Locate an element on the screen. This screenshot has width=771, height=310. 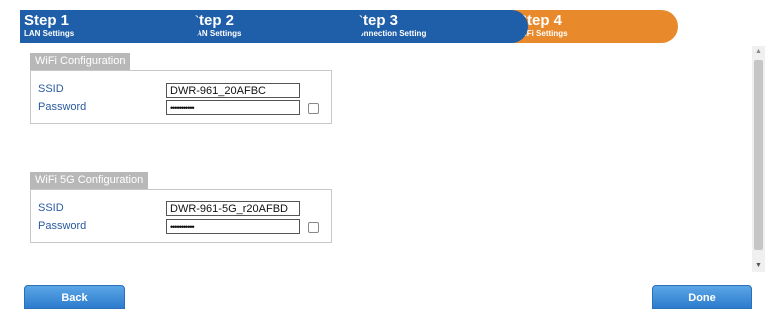
scroll-up-arrow-icon: ▲ is located at coordinates (758, 52).